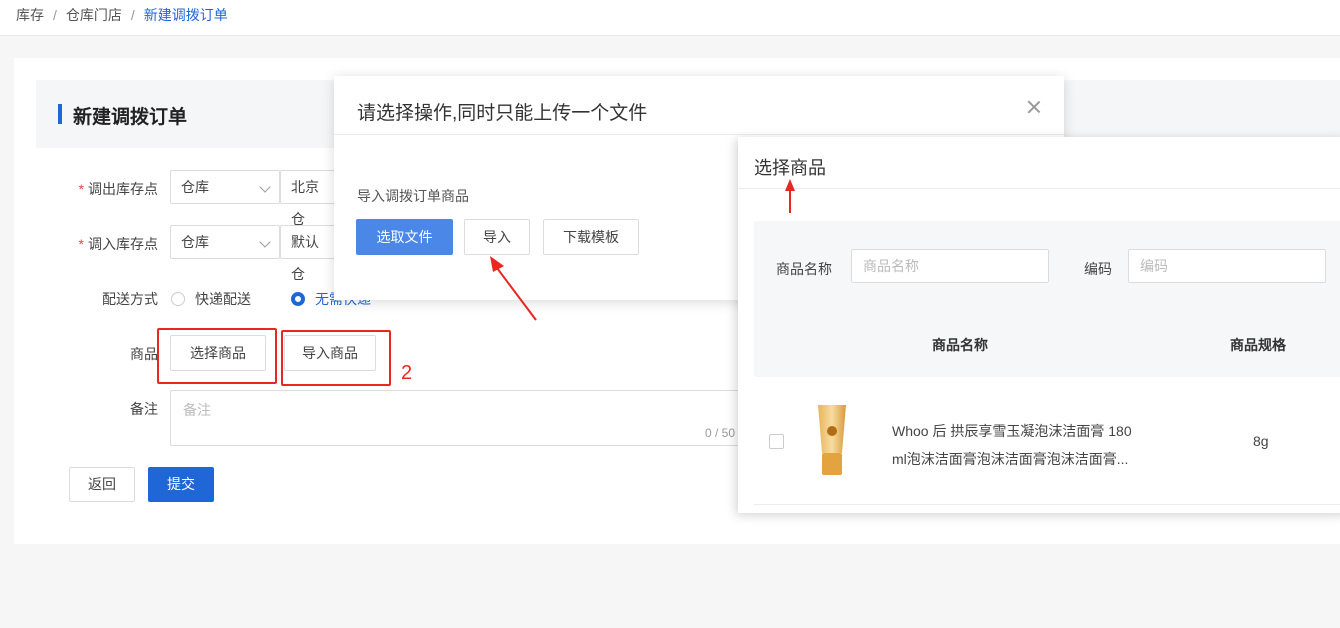 The height and width of the screenshot is (628, 1340). Describe the element at coordinates (211, 299) in the screenshot. I see `radio-express: 快递配送` at that location.